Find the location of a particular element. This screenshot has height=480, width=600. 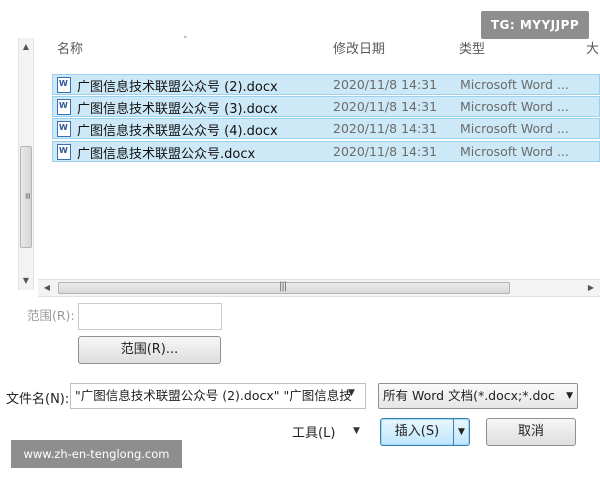

scroll-up-icon: ▲ is located at coordinates (26, 47).